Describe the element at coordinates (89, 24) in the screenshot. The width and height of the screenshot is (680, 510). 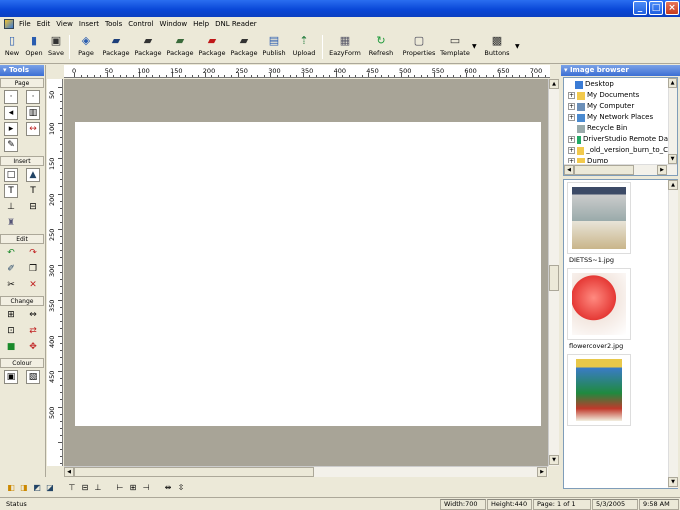
I see `menu-insert: Insert` at that location.